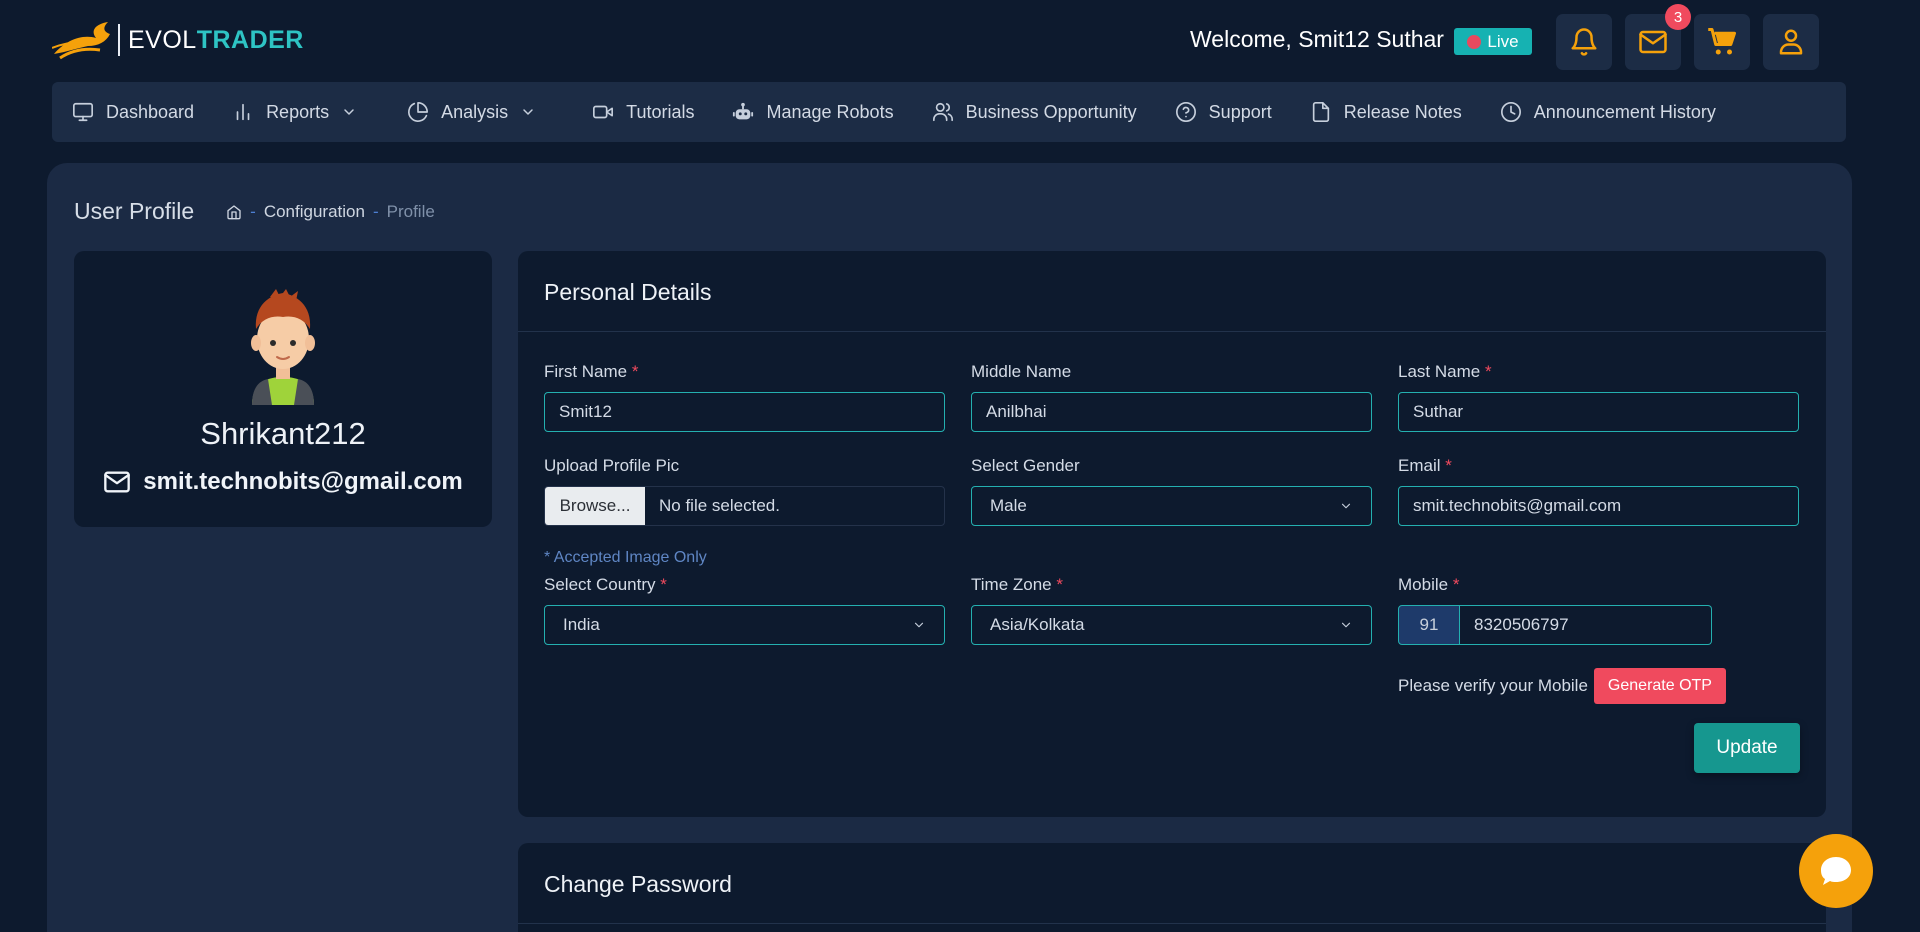 Image resolution: width=1920 pixels, height=932 pixels. I want to click on nav-announcement-history: Announcement History, so click(1608, 112).